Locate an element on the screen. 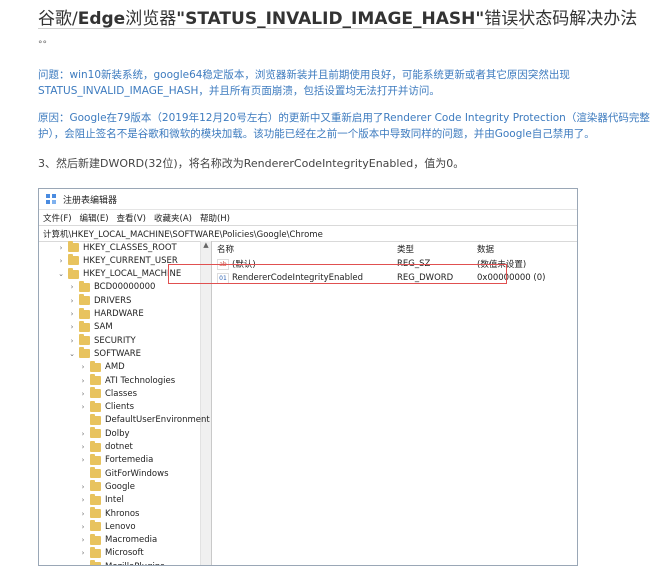 The height and width of the screenshot is (566, 660). tree-item: › Microsoft is located at coordinates (111, 553).